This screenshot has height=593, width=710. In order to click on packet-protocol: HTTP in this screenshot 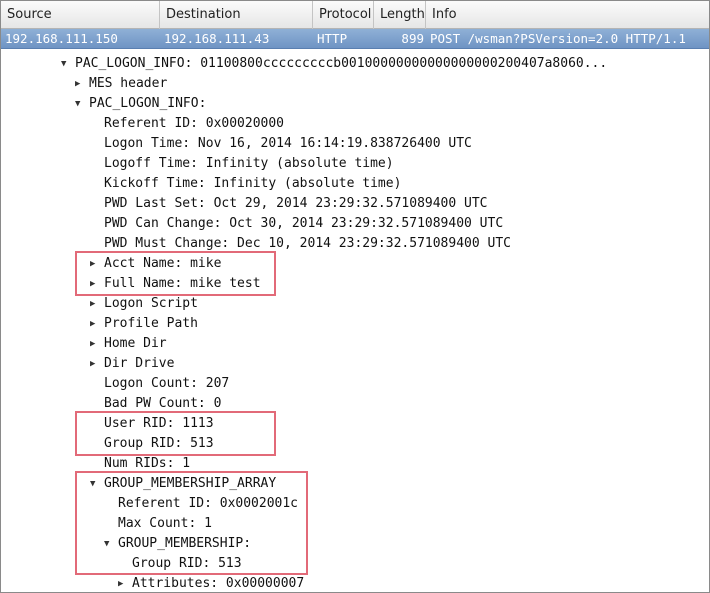, I will do `click(332, 38)`.